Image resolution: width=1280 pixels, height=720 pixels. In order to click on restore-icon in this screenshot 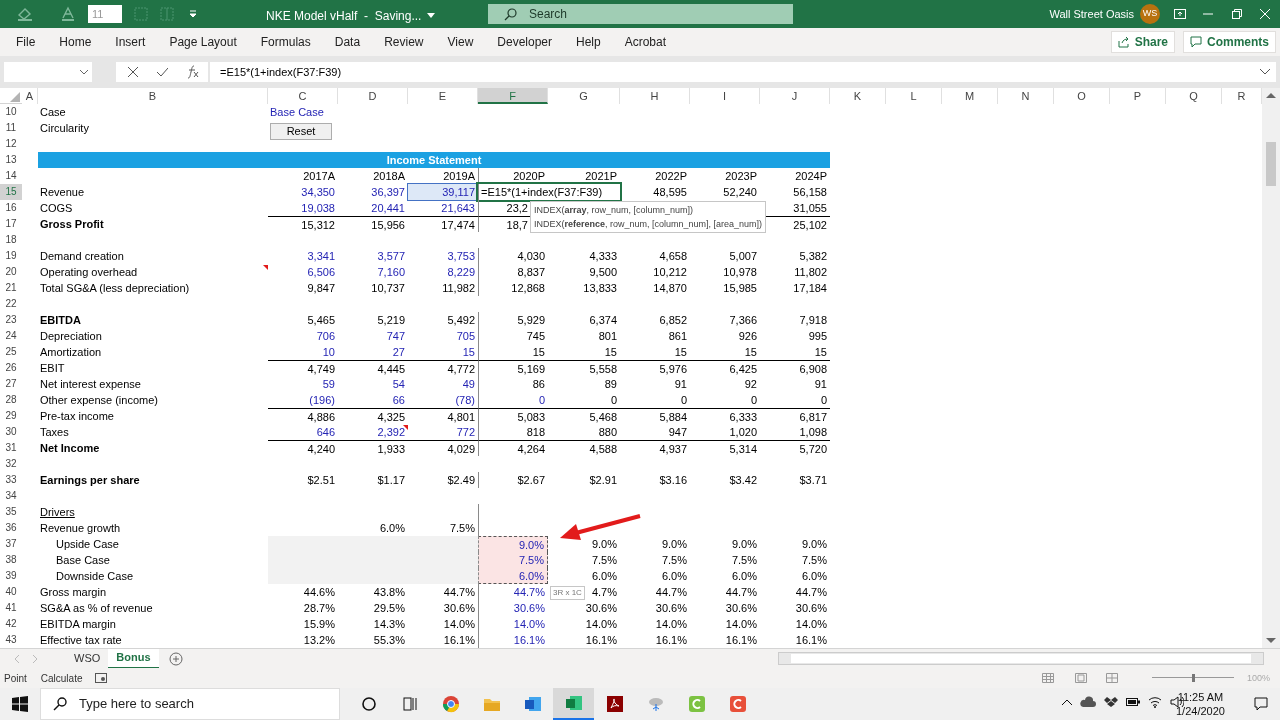, I will do `click(1237, 14)`.